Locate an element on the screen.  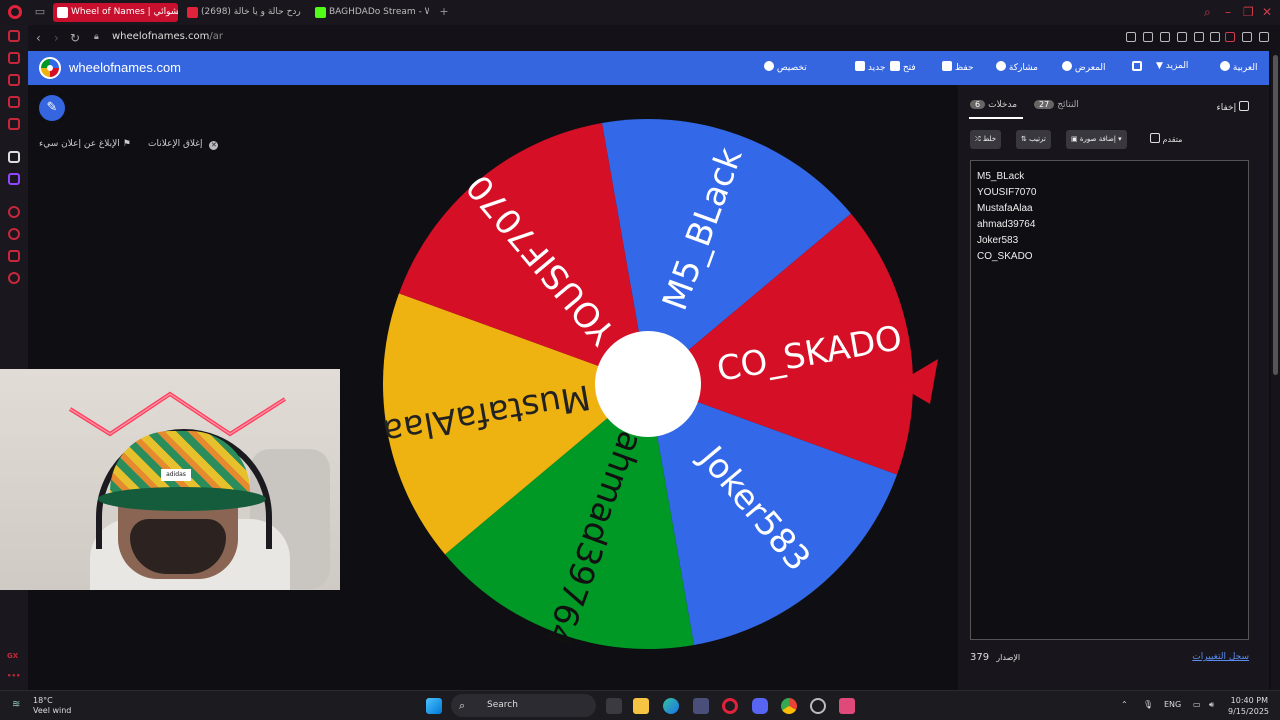
sidebar-bag-icon is located at coordinates (14, 80).